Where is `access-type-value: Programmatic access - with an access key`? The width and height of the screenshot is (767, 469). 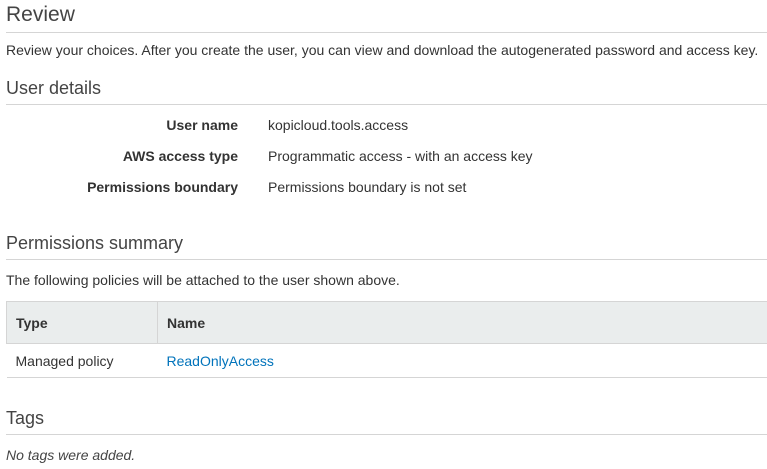
access-type-value: Programmatic access - with an access key is located at coordinates (400, 156).